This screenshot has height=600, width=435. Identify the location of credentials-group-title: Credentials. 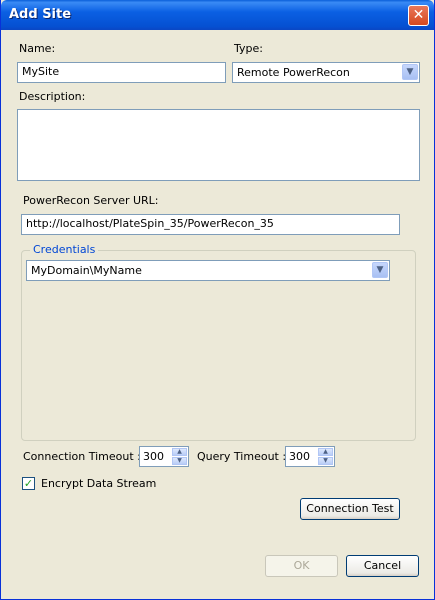
(64, 249).